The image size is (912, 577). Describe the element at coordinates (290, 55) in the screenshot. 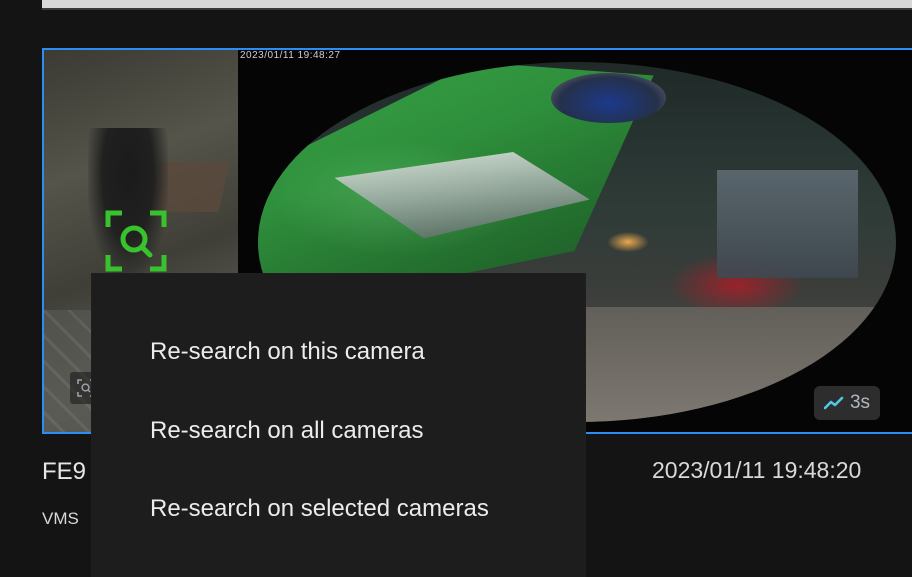

I see `video-timestamp-overlay: 2023/01/11 19:48:27` at that location.